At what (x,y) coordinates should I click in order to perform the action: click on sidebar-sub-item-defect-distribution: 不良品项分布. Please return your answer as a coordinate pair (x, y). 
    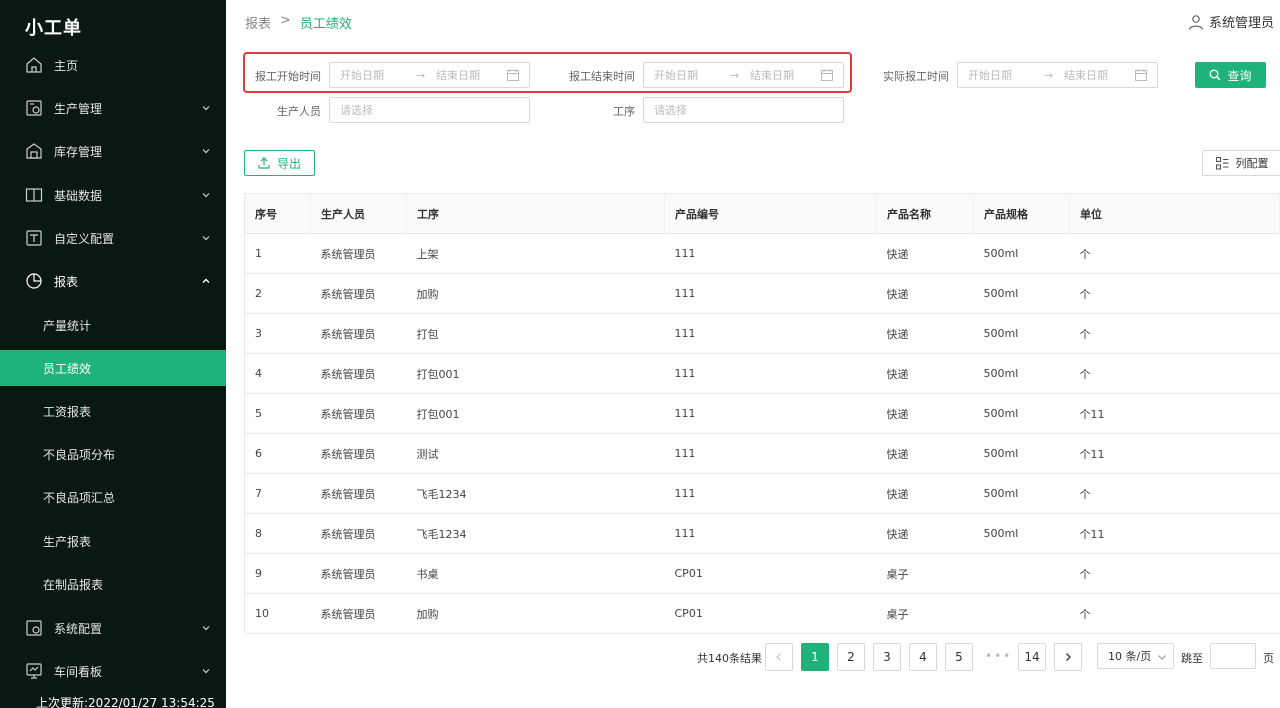
    Looking at the image, I should click on (113, 454).